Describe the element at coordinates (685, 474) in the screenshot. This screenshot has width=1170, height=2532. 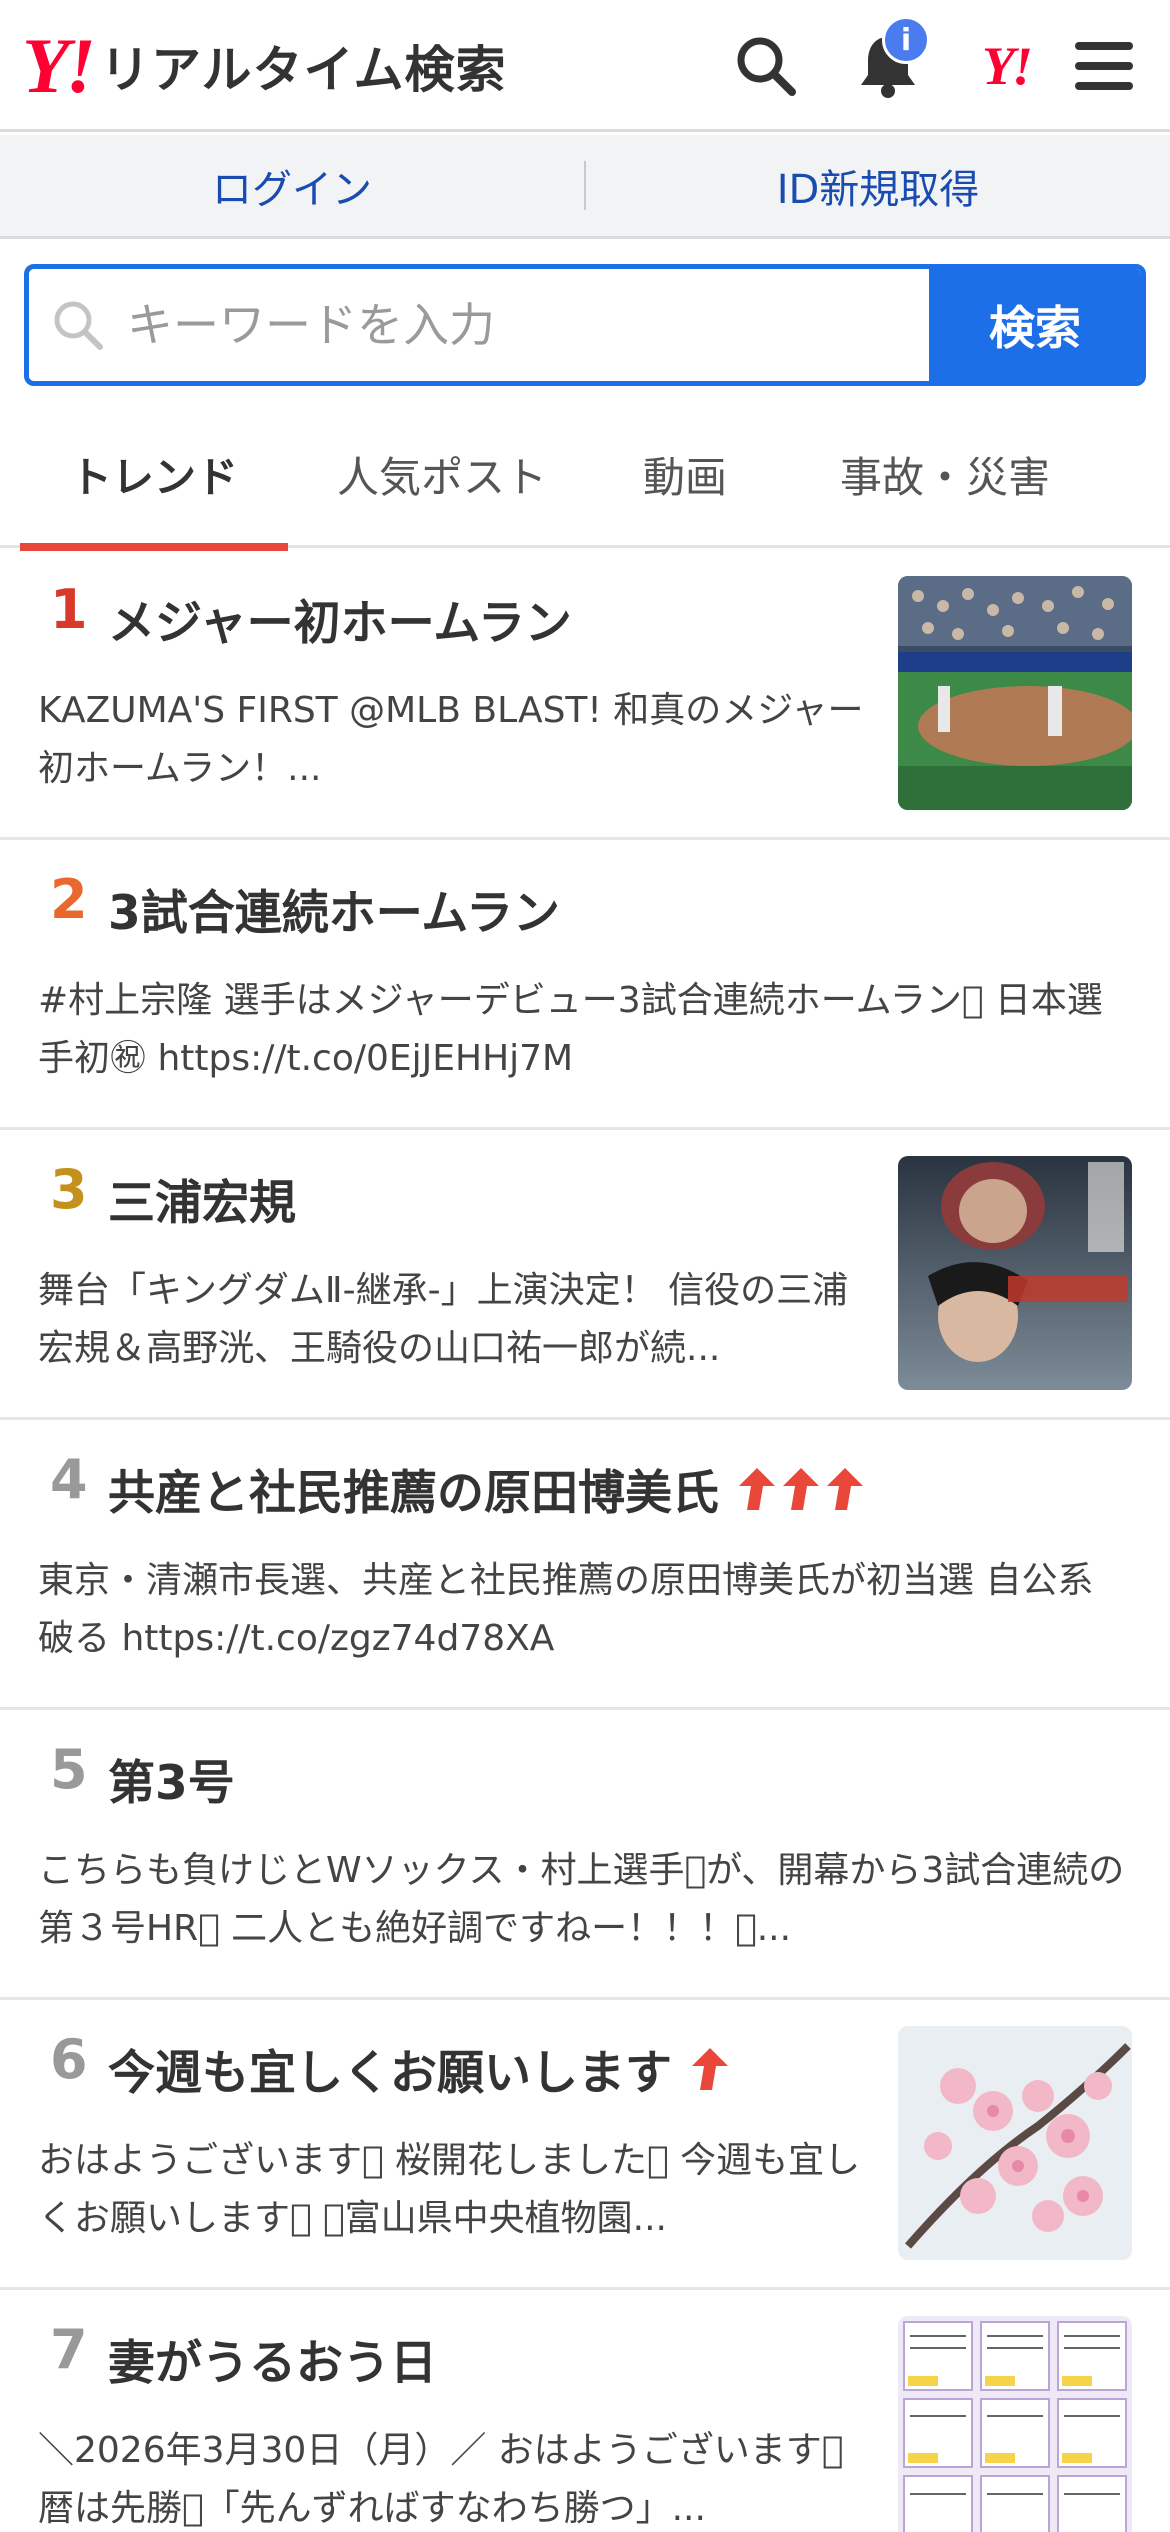
I see `tab-videos: 動画` at that location.